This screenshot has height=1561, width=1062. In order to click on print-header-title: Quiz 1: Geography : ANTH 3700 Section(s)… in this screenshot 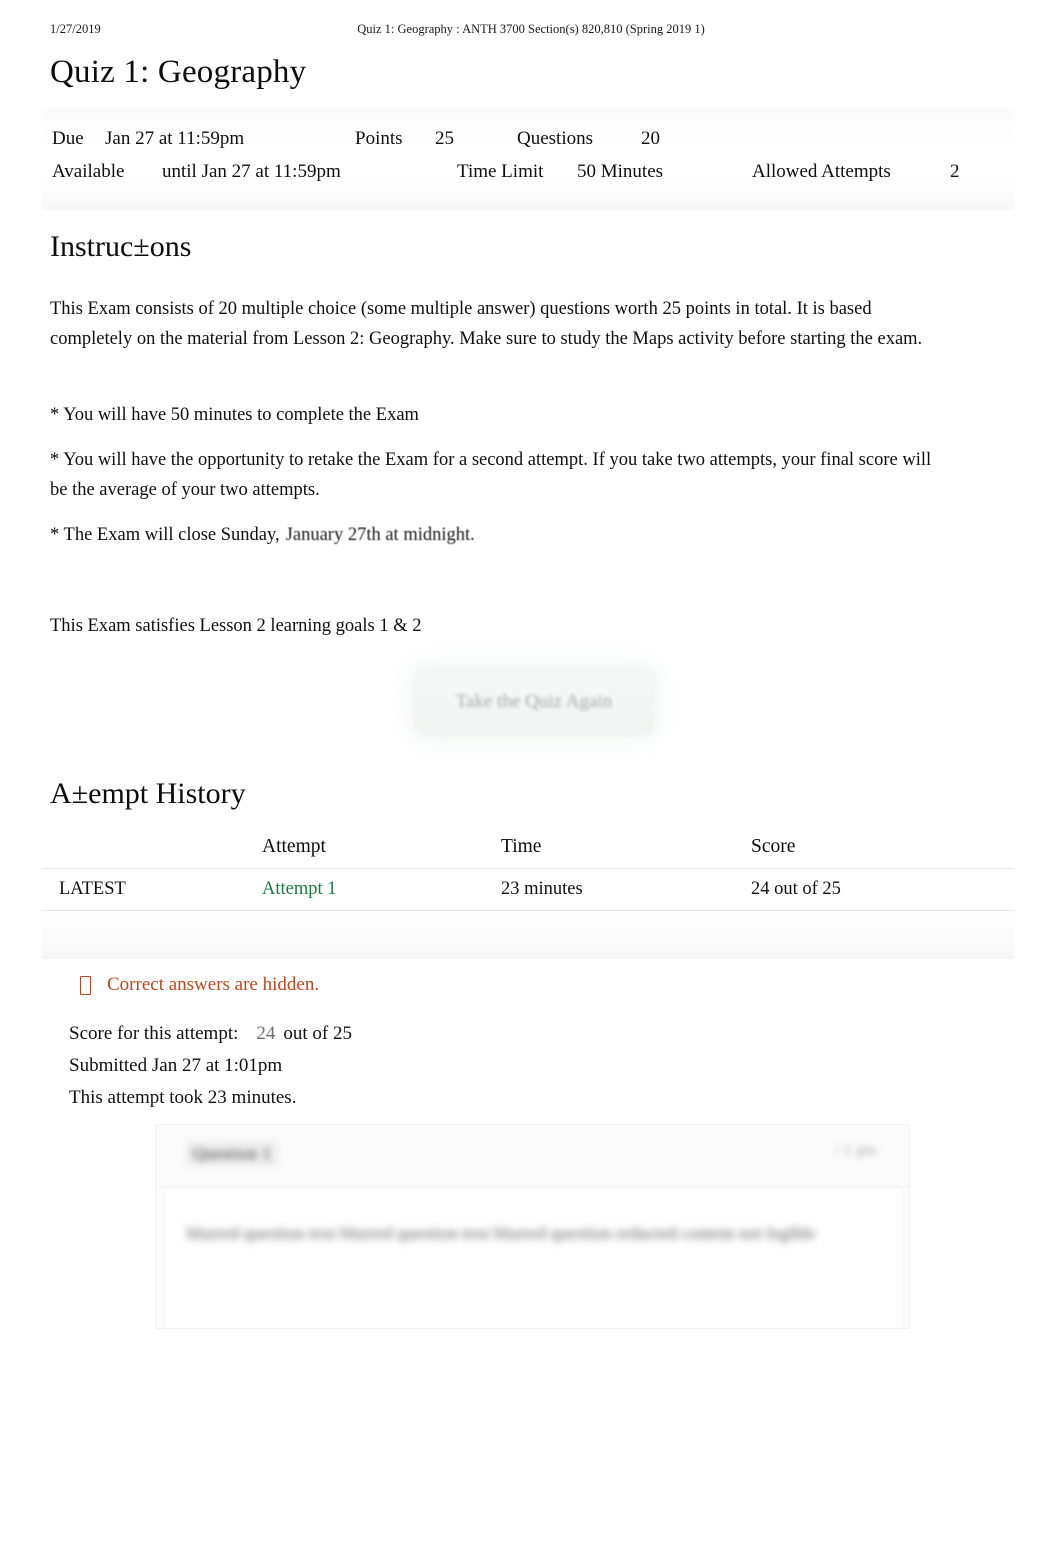, I will do `click(531, 29)`.